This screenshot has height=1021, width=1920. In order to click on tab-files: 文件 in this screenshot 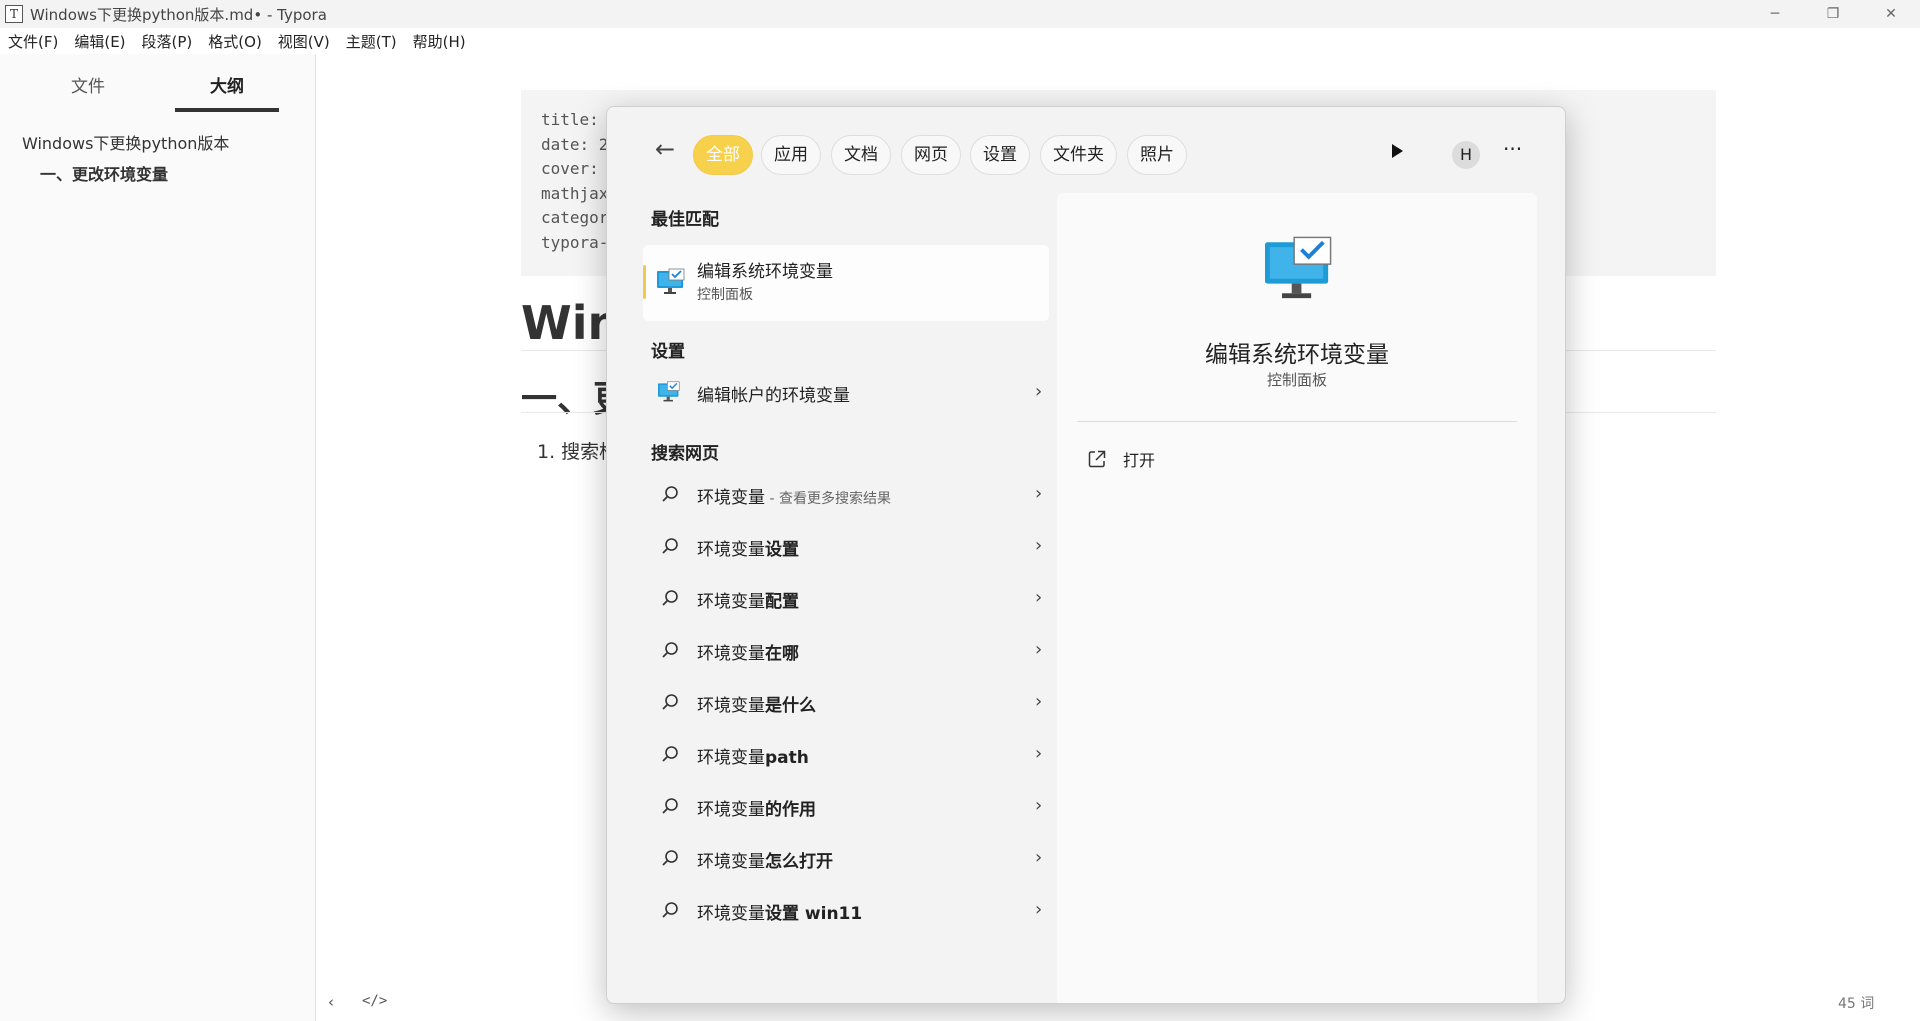, I will do `click(88, 92)`.